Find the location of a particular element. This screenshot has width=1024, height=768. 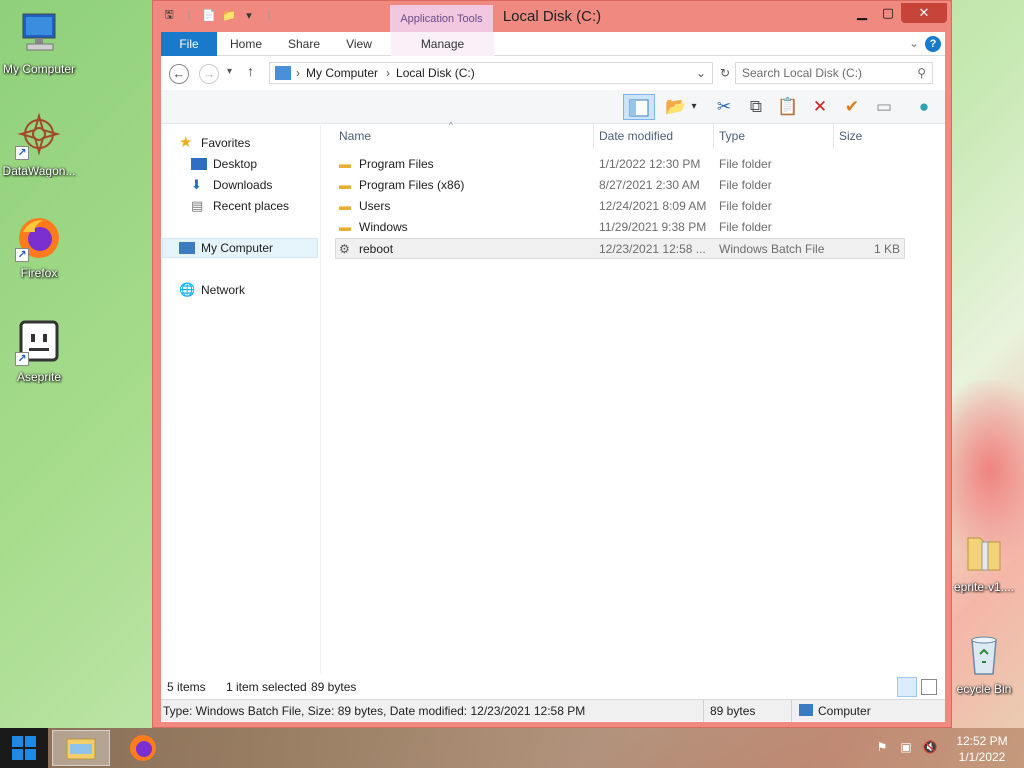

nav-item-my-computer: My Computer is located at coordinates (226, 248).